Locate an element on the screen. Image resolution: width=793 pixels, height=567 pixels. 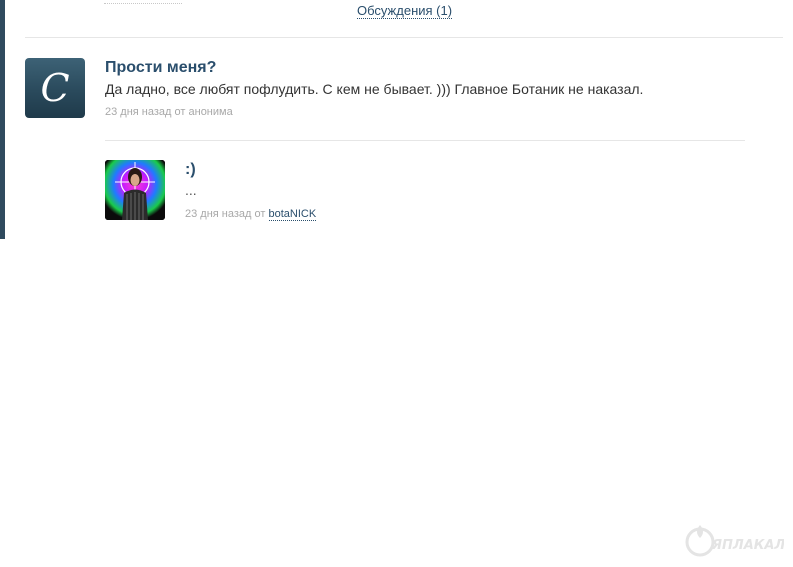
comment-title: Прости меня? is located at coordinates (161, 67).